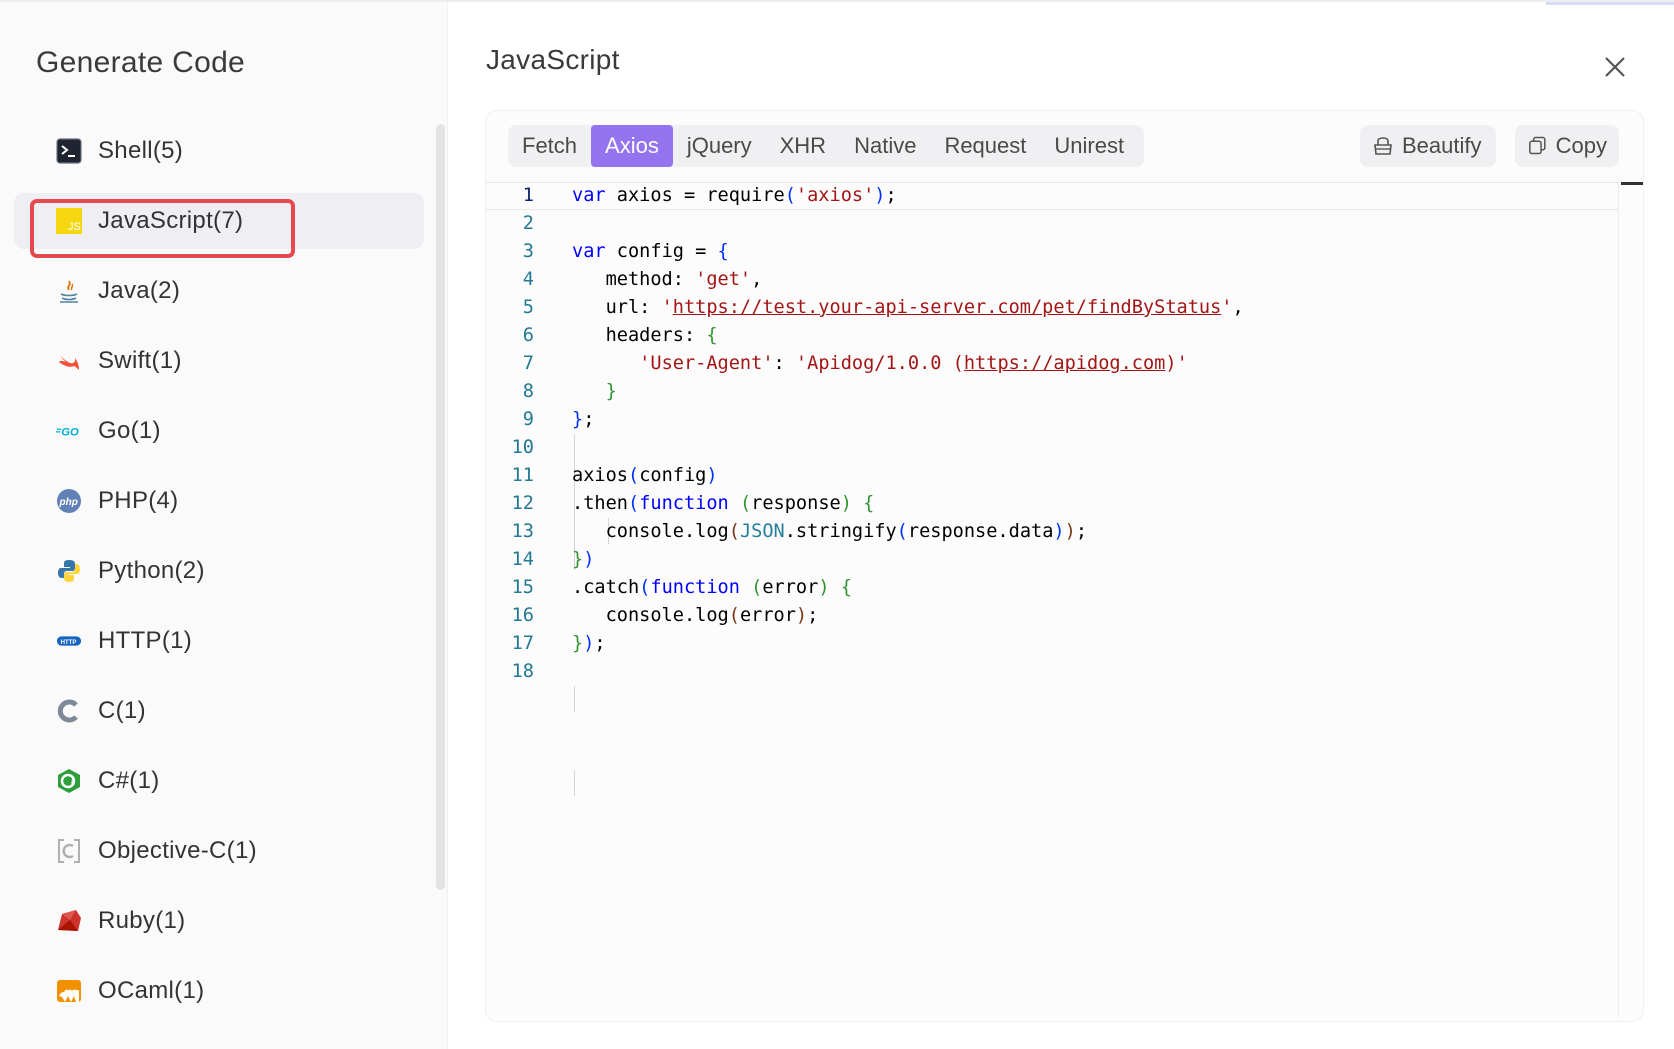  I want to click on python-icon, so click(69, 571).